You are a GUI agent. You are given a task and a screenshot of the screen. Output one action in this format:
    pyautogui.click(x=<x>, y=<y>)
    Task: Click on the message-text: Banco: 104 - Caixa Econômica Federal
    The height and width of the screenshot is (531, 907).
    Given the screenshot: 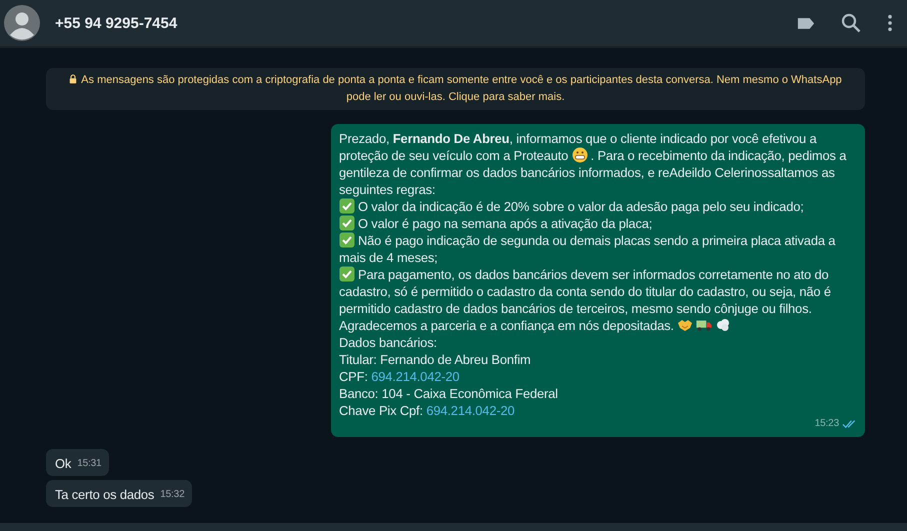 What is the action you would take?
    pyautogui.click(x=449, y=393)
    